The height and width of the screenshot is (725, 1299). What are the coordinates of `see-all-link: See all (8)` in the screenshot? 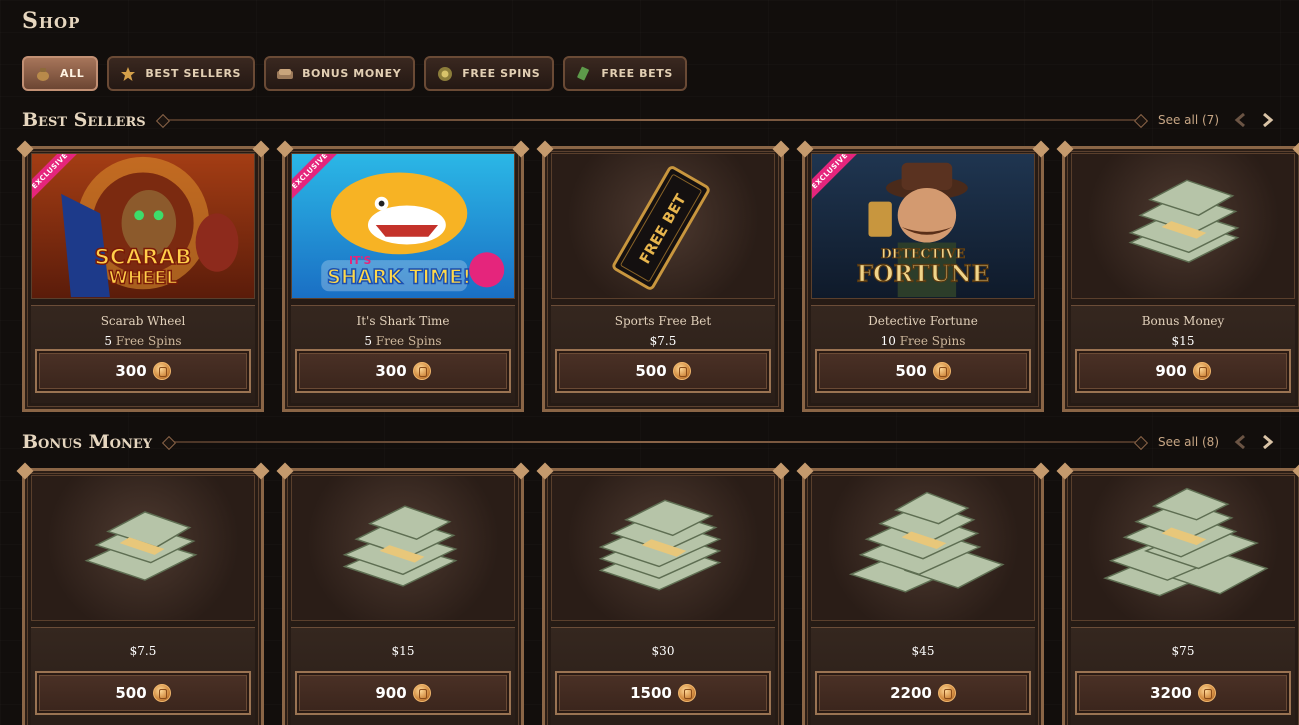 It's located at (1188, 442).